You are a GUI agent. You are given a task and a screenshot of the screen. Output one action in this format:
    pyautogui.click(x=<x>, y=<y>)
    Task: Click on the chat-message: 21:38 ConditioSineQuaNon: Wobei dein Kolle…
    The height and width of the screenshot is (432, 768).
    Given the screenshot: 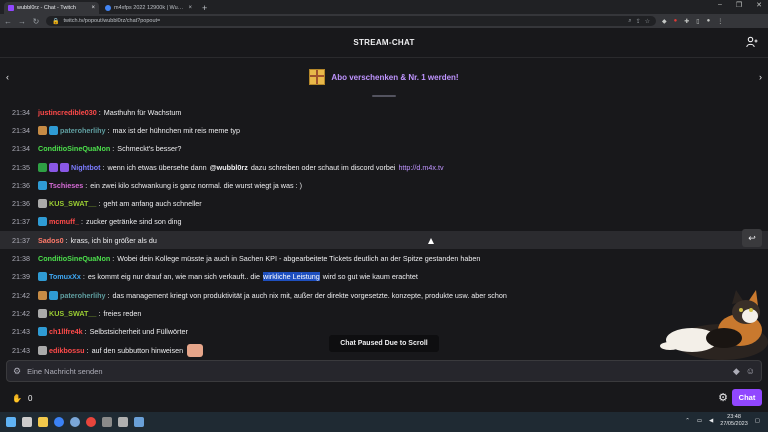 What is the action you would take?
    pyautogui.click(x=384, y=258)
    